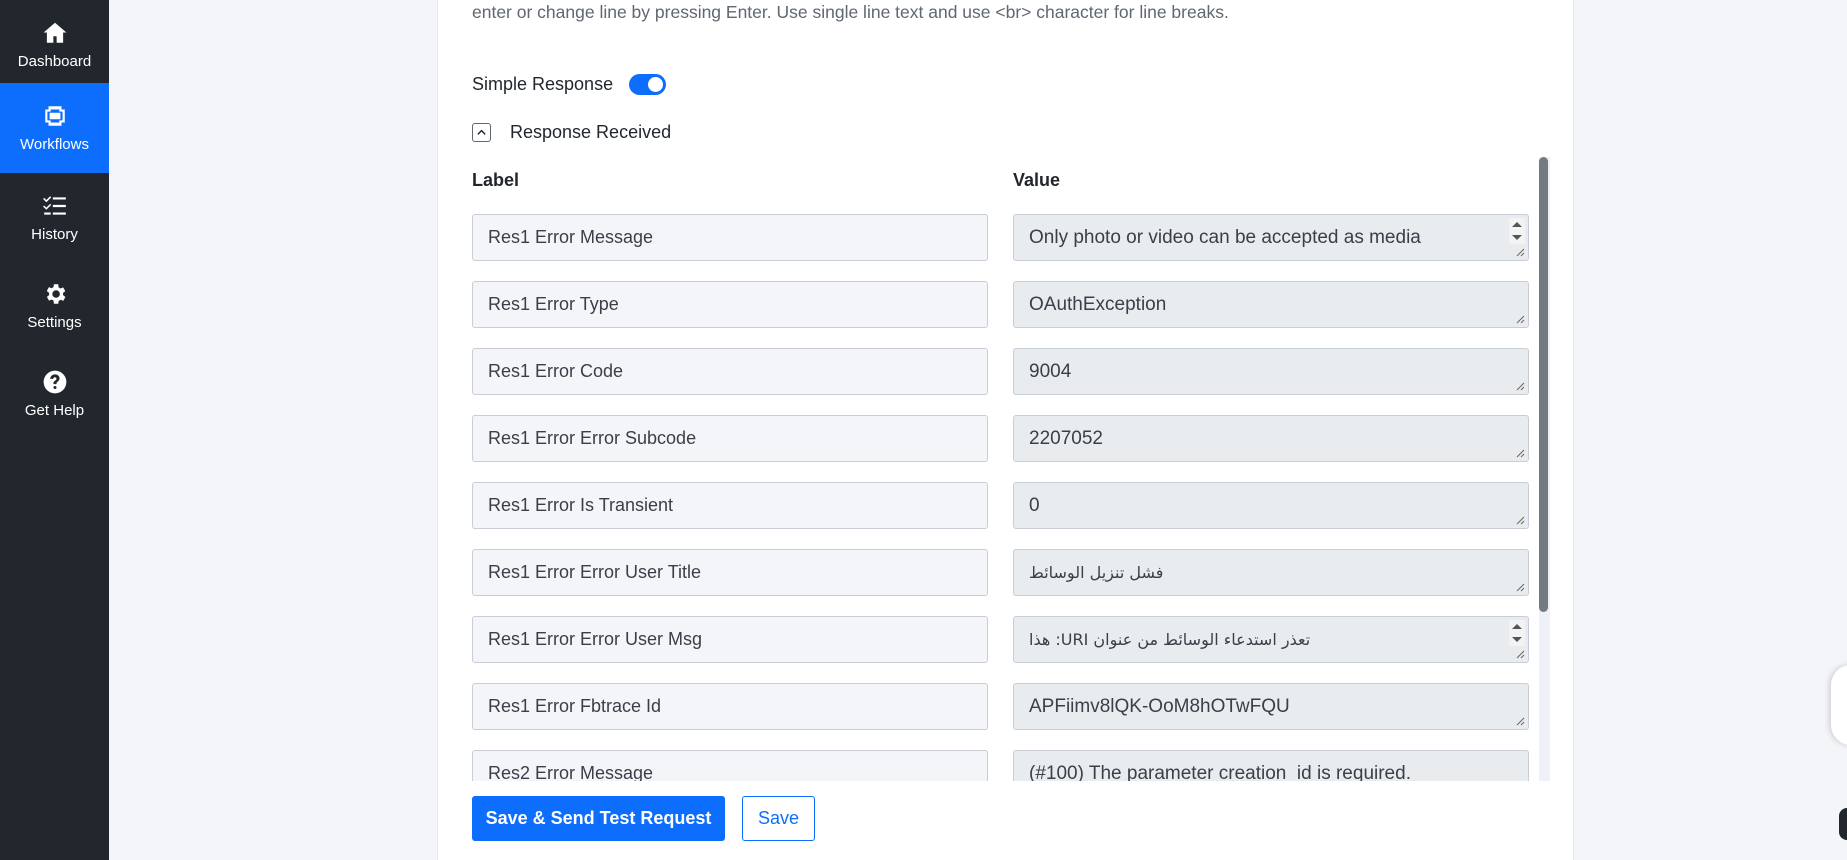 This screenshot has width=1847, height=860. What do you see at coordinates (1159, 706) in the screenshot?
I see `field-value-text: APFiimv8lQK-OoM8hOTwFQU` at bounding box center [1159, 706].